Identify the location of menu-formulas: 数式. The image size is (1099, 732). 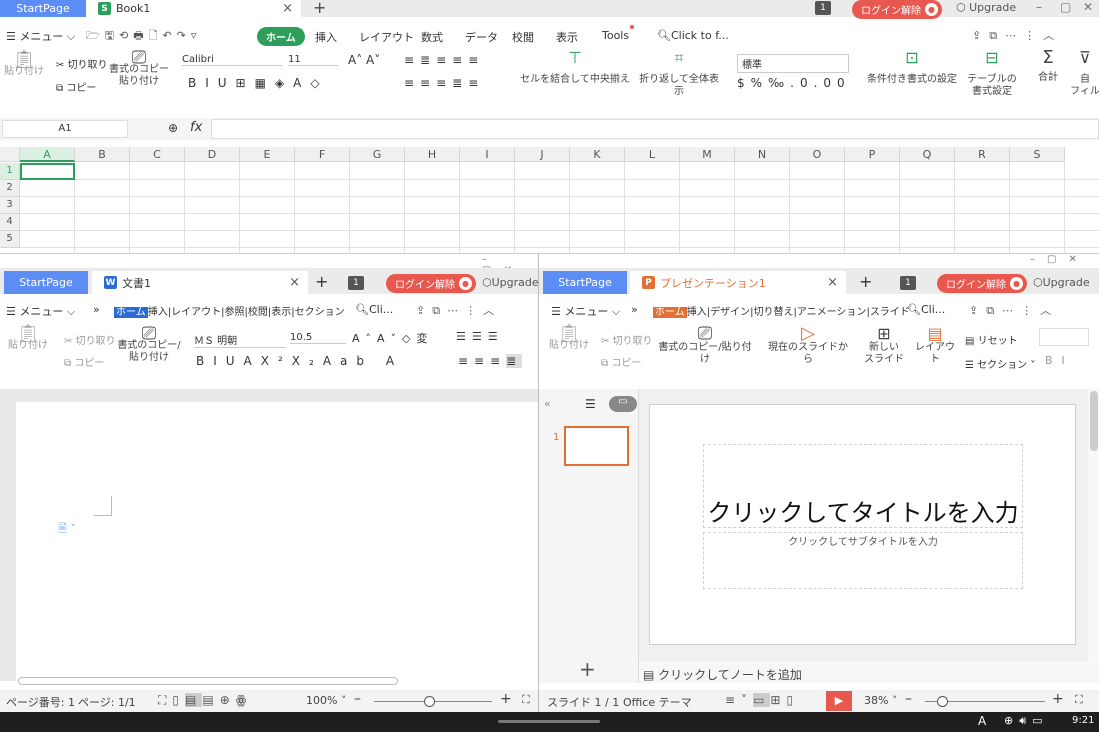
(432, 37).